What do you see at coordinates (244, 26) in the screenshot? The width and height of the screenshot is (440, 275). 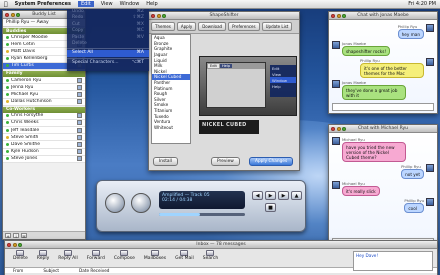 I see `toolbar-button: Preferences` at bounding box center [244, 26].